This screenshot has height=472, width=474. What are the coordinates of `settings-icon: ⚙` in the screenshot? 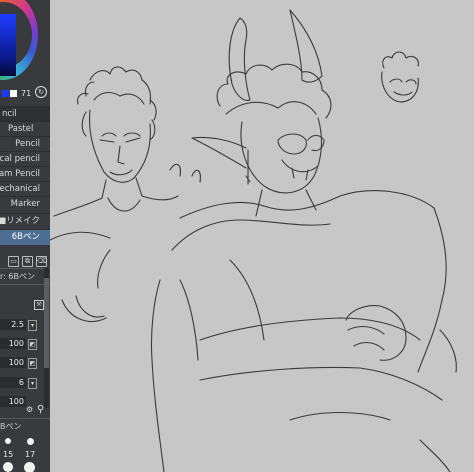 It's located at (29, 409).